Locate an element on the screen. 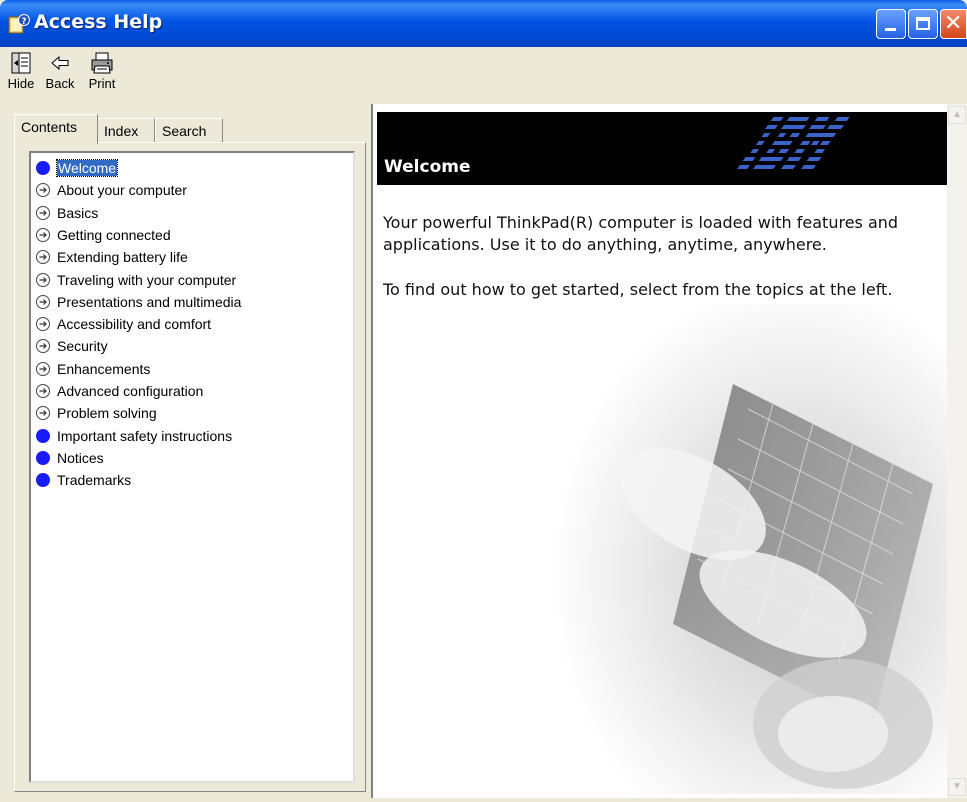 This screenshot has height=802, width=967. tree-item: Security is located at coordinates (71, 346).